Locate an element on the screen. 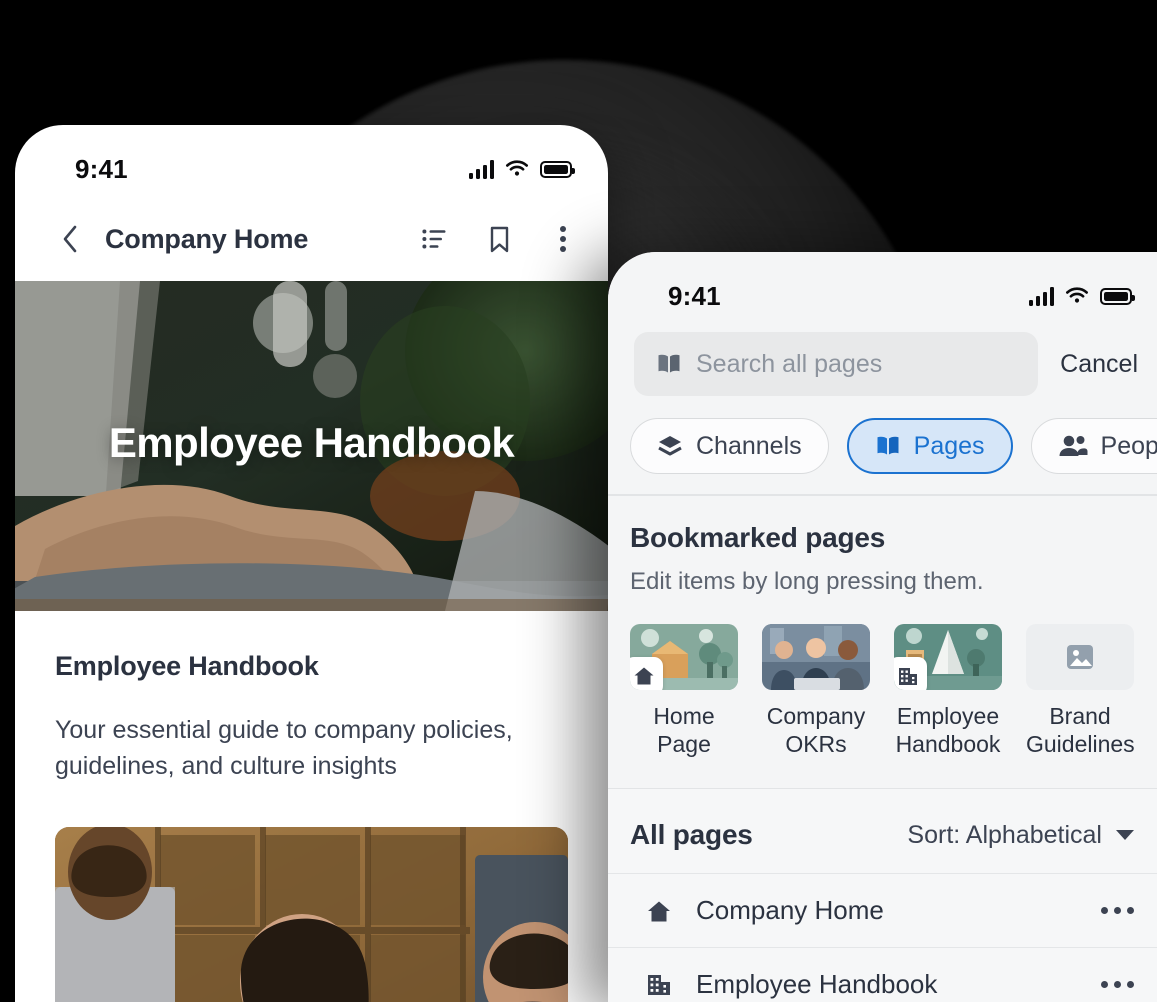  cancel-button: Cancel is located at coordinates (1099, 364).